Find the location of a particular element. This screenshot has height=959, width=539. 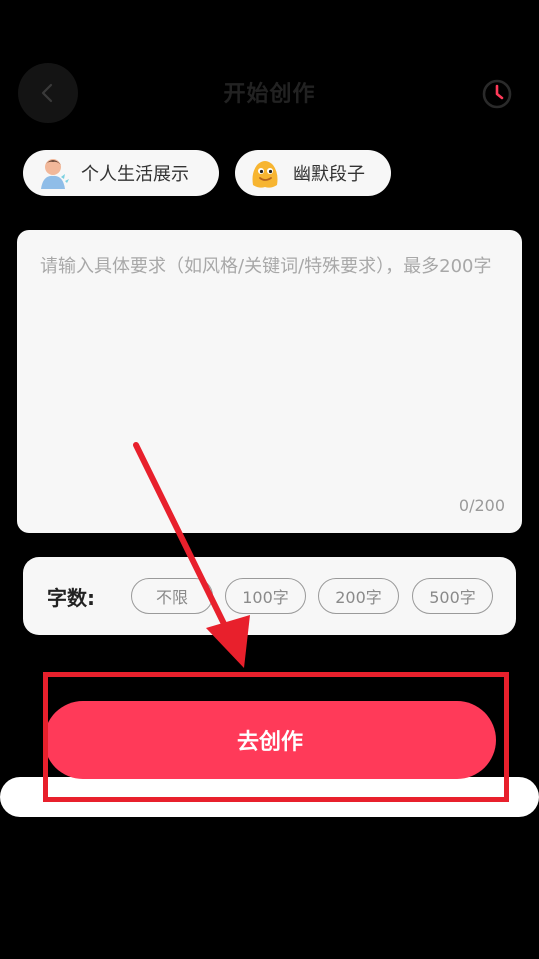

word-count-label: 字数: is located at coordinates (71, 598).